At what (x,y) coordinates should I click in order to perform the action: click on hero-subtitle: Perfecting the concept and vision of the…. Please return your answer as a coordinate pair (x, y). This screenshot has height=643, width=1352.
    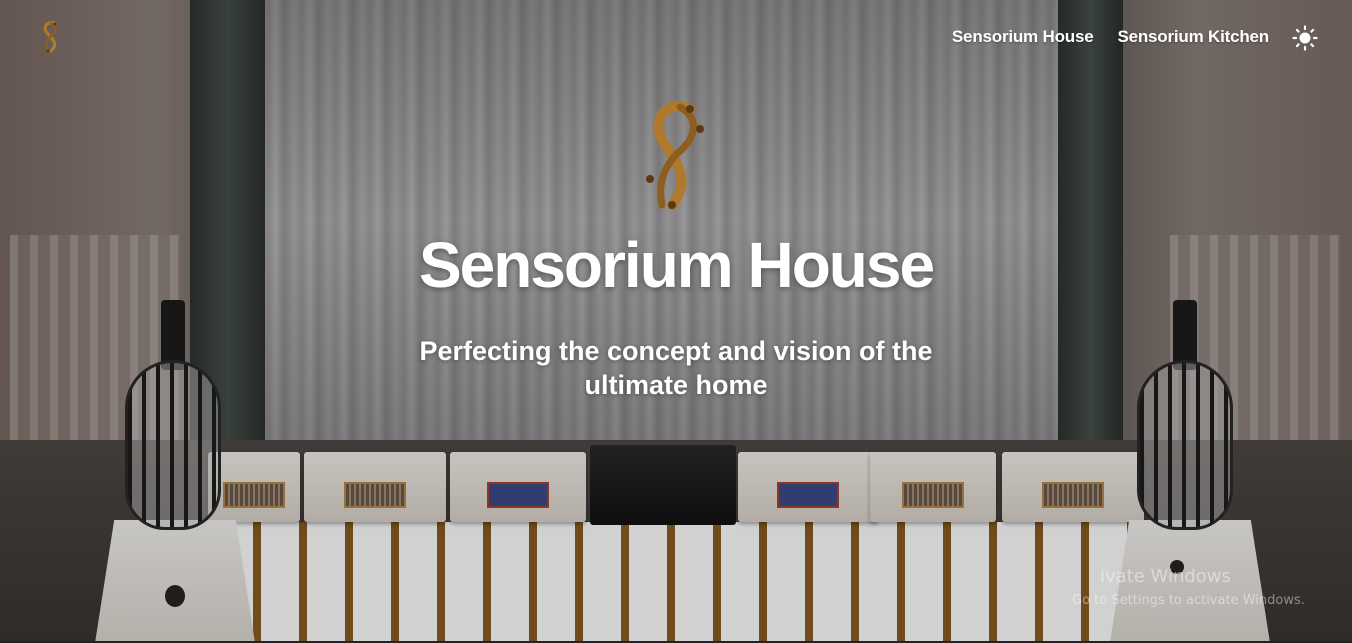
    Looking at the image, I should click on (676, 368).